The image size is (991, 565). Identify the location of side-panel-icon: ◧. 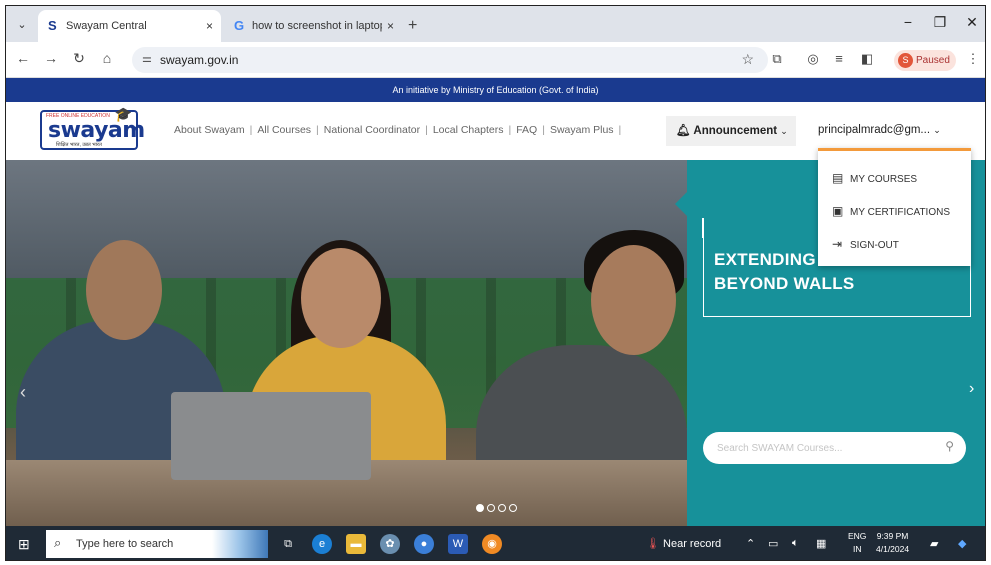
(867, 59).